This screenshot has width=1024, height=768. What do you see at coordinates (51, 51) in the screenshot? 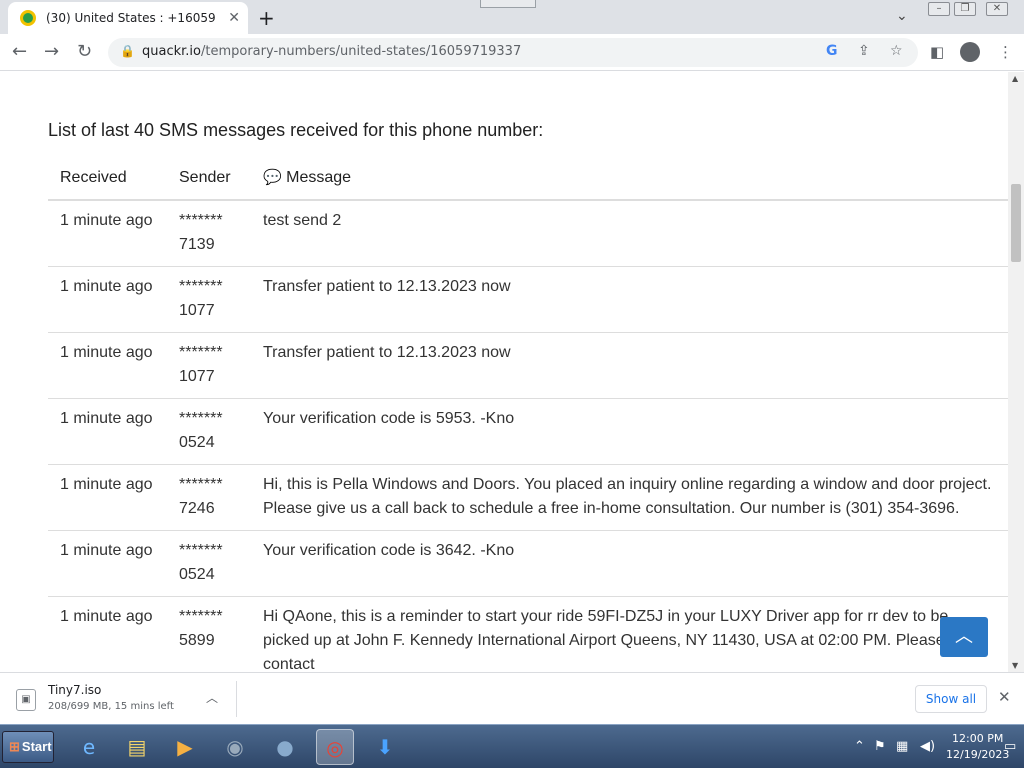
I see `forward-arrow-icon: →` at bounding box center [51, 51].